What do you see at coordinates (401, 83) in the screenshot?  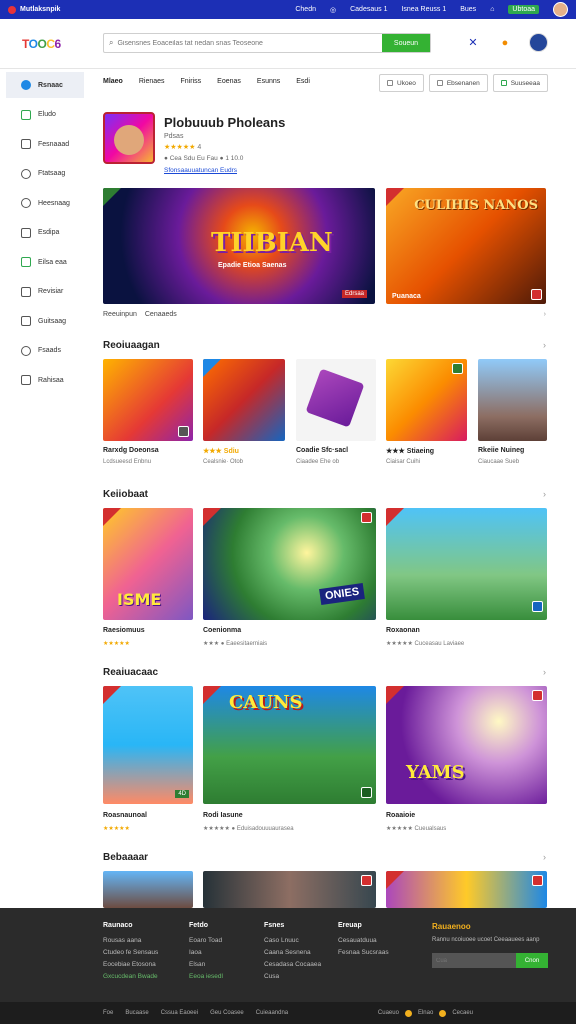 I see `nav-button-1: Ukoeo` at bounding box center [401, 83].